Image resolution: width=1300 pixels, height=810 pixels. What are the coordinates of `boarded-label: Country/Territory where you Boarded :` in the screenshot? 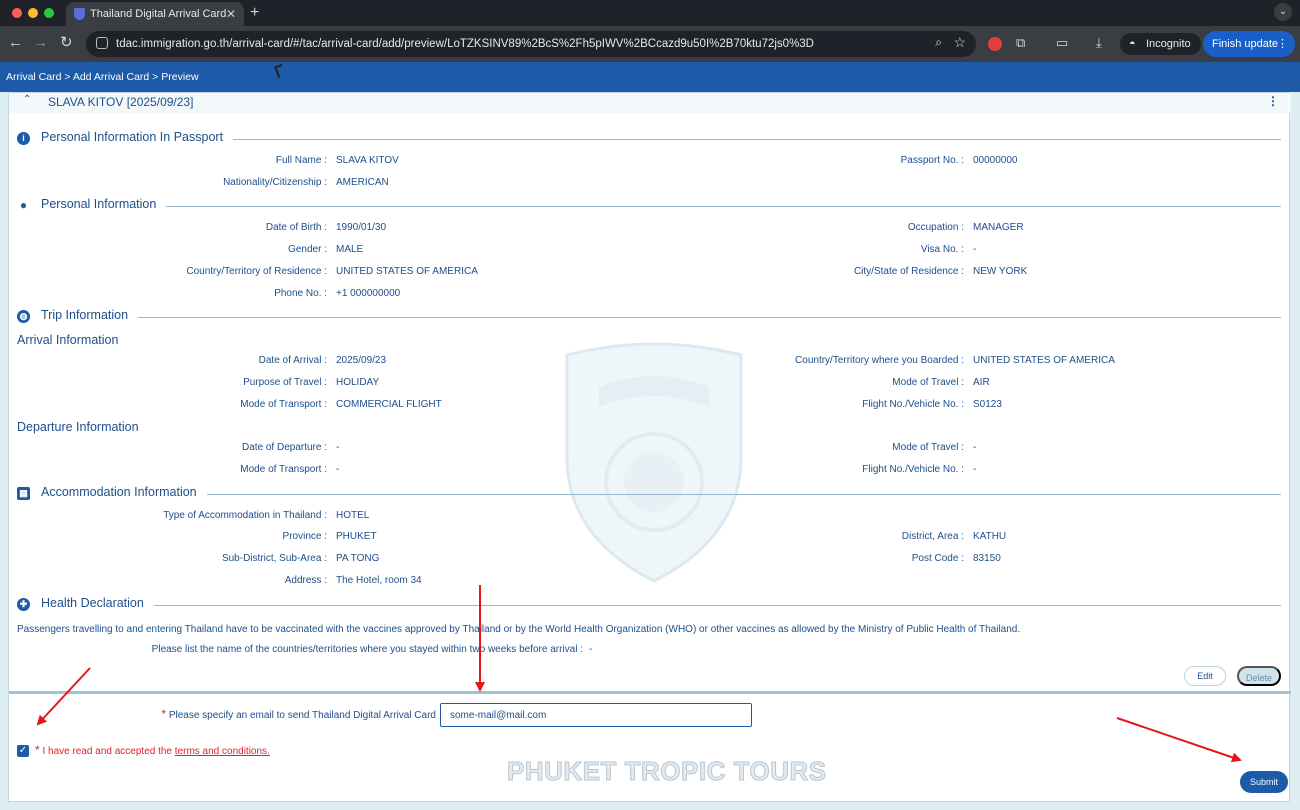 It's located at (879, 360).